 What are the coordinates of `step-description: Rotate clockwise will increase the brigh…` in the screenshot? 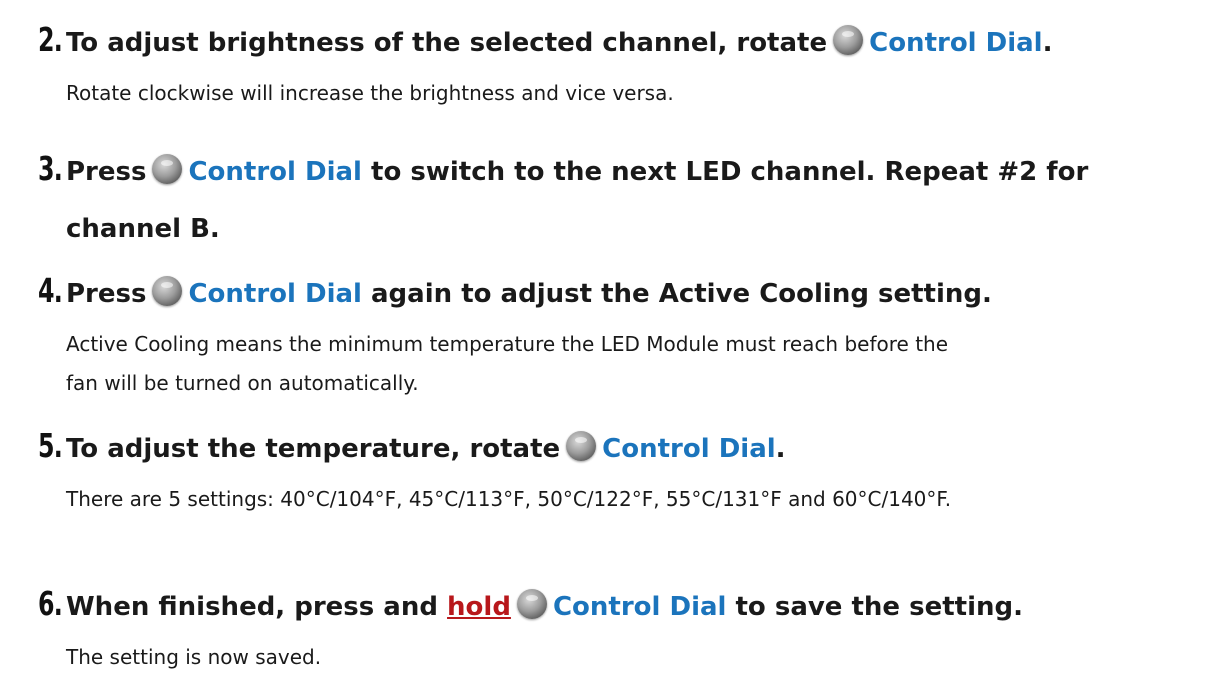 It's located at (370, 93).